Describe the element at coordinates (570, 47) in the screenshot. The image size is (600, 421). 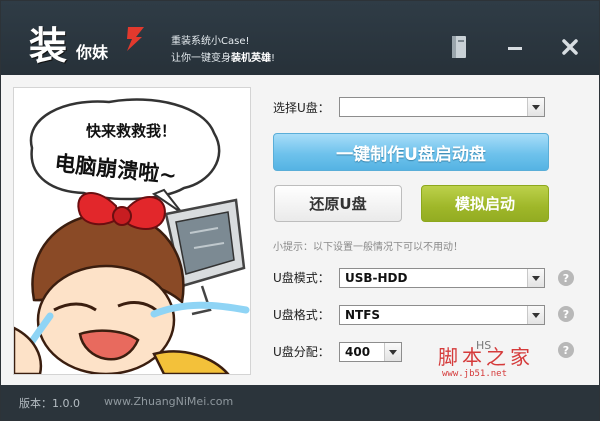
I see `close-icon` at that location.